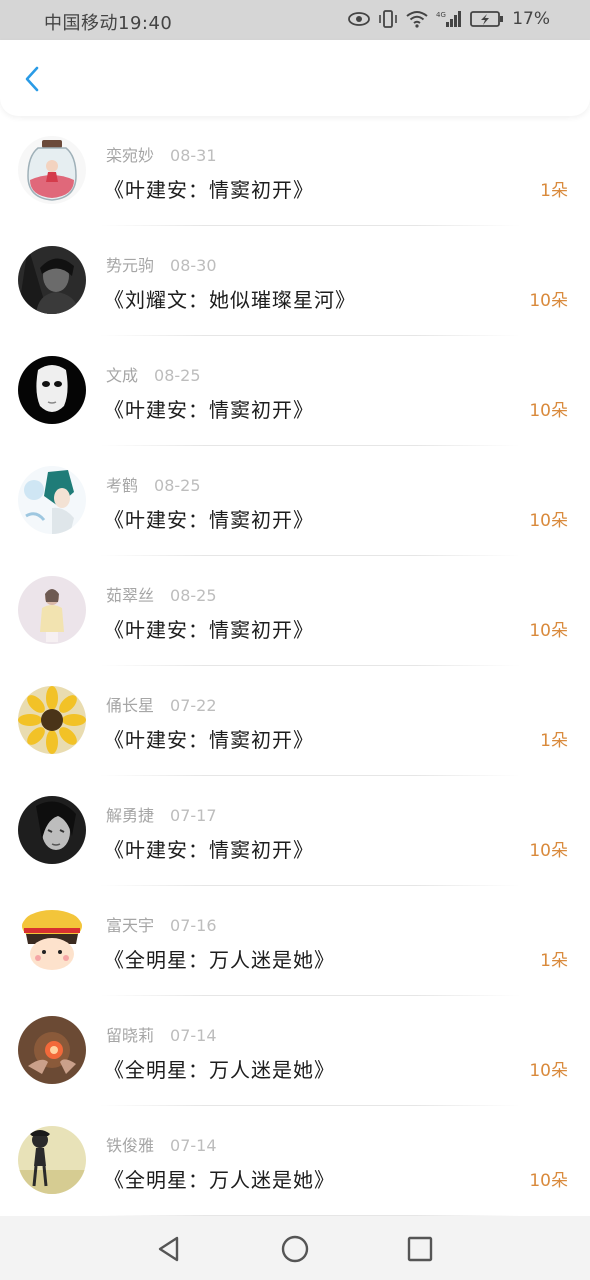 This screenshot has height=1280, width=590. I want to click on jar-avatar, so click(52, 170).